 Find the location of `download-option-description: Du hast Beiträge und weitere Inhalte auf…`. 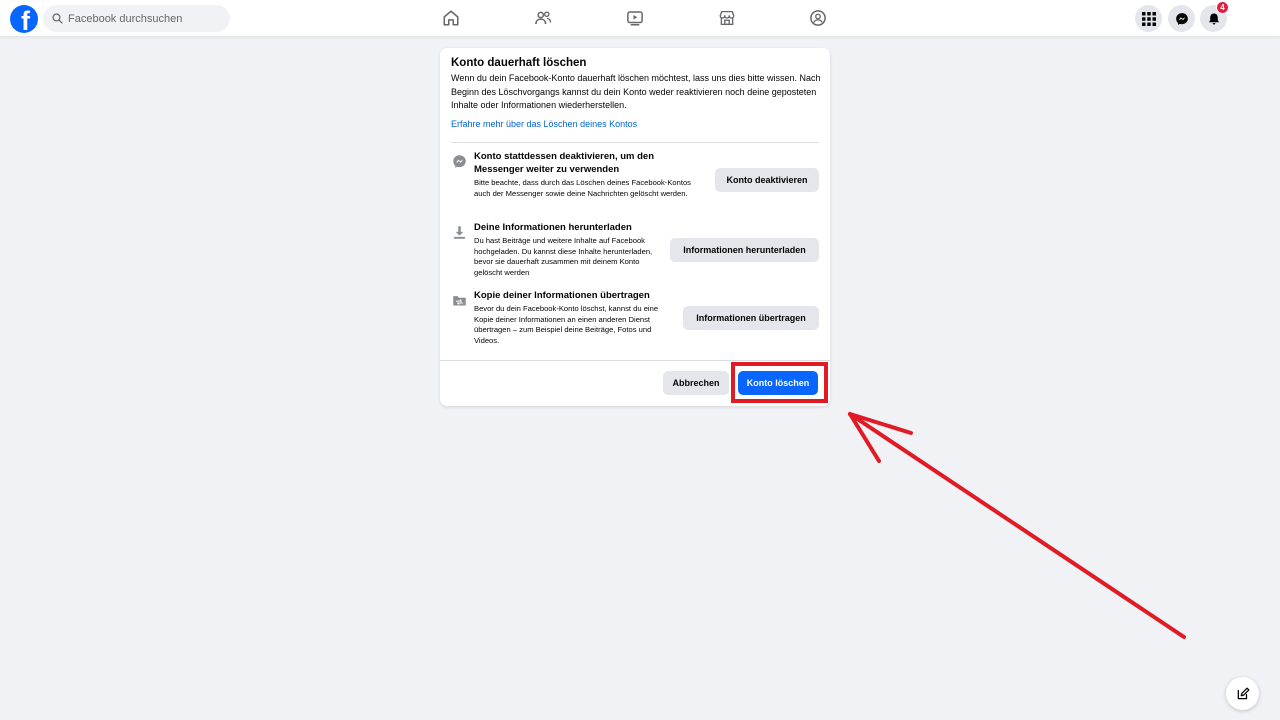

download-option-description: Du hast Beiträge und weitere Inhalte auf… is located at coordinates (563, 256).